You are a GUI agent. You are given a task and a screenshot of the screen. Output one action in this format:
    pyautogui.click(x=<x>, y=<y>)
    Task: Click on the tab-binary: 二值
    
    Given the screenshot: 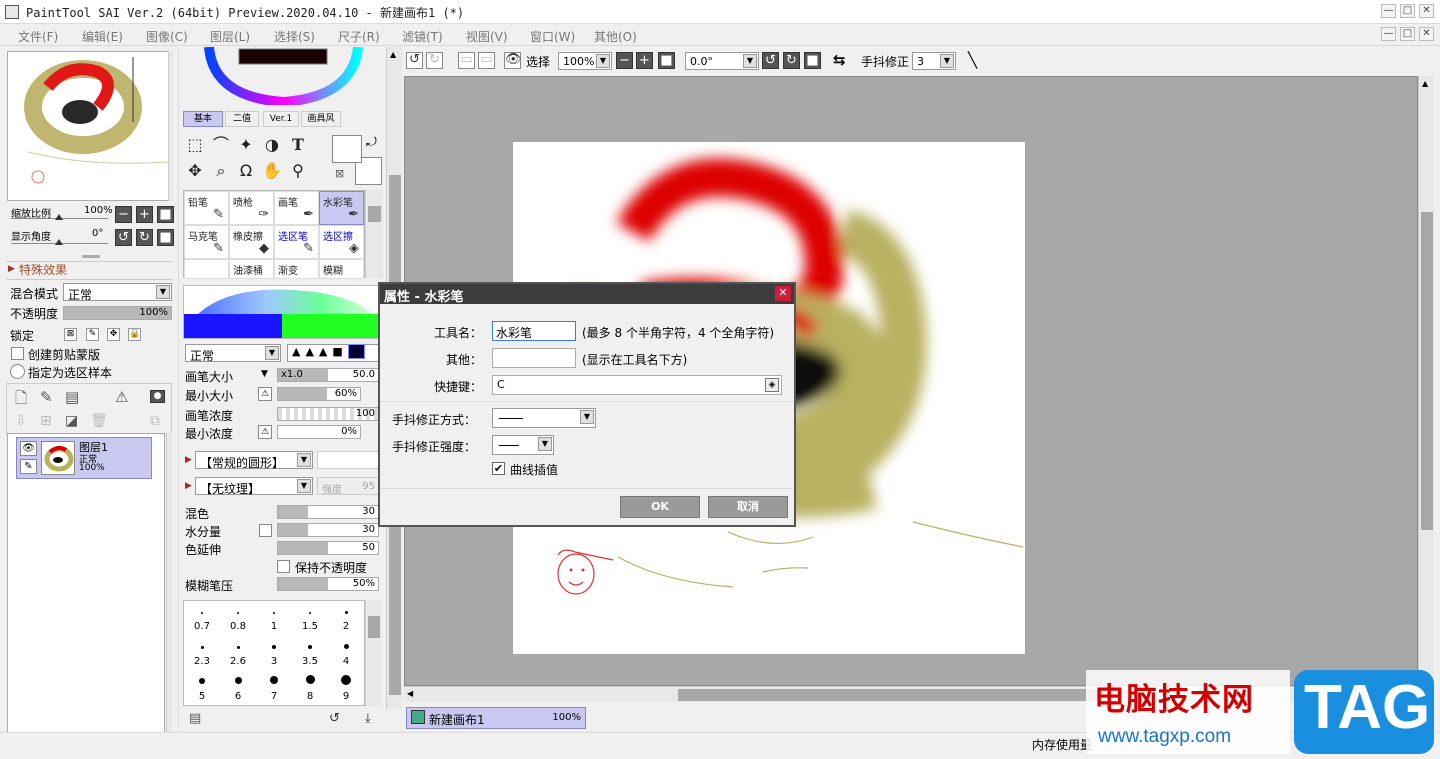 What is the action you would take?
    pyautogui.click(x=242, y=119)
    